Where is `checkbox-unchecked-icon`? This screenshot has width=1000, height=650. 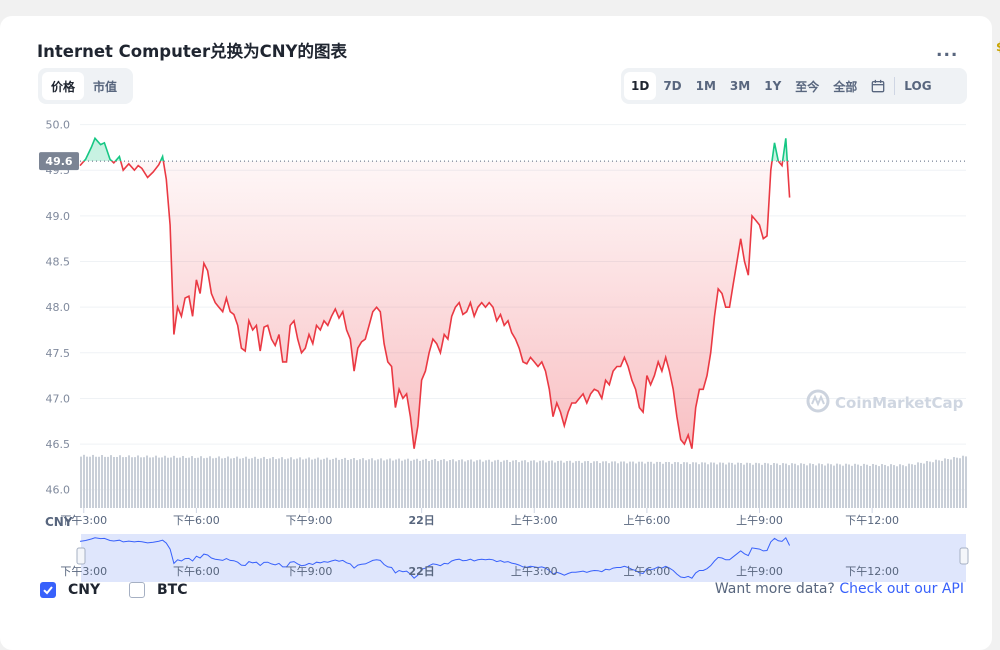 checkbox-unchecked-icon is located at coordinates (137, 590).